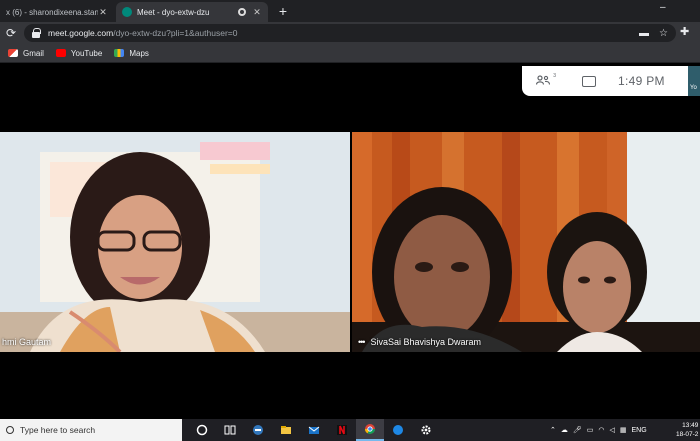  I want to click on bookmark-gmail: Gmail, so click(26, 53).